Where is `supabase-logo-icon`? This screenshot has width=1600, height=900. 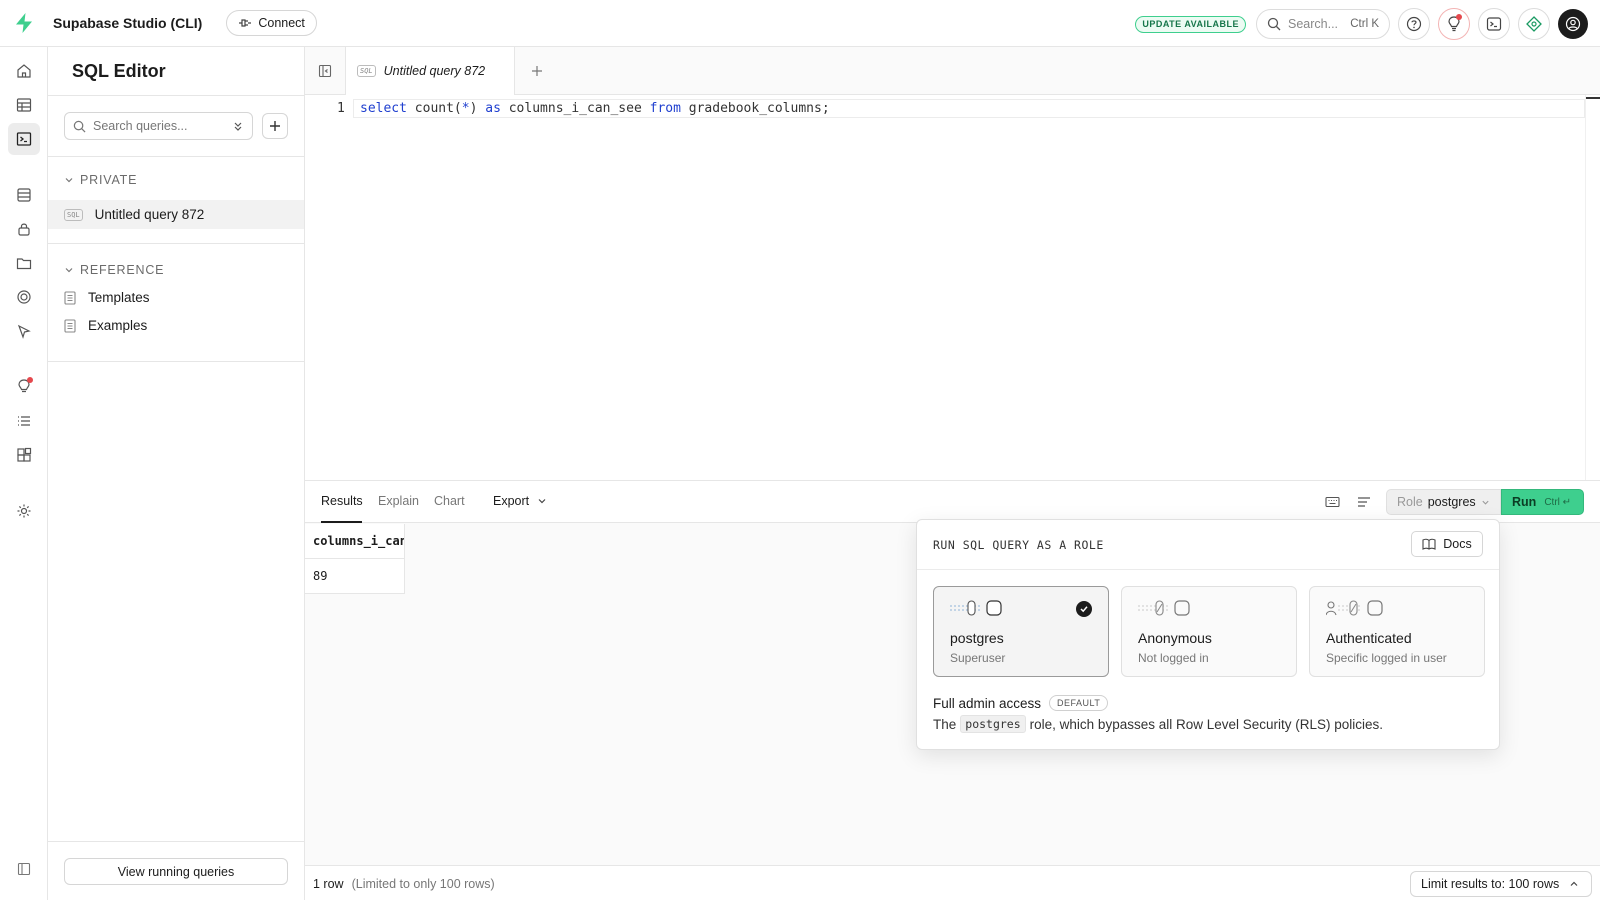 supabase-logo-icon is located at coordinates (24, 23).